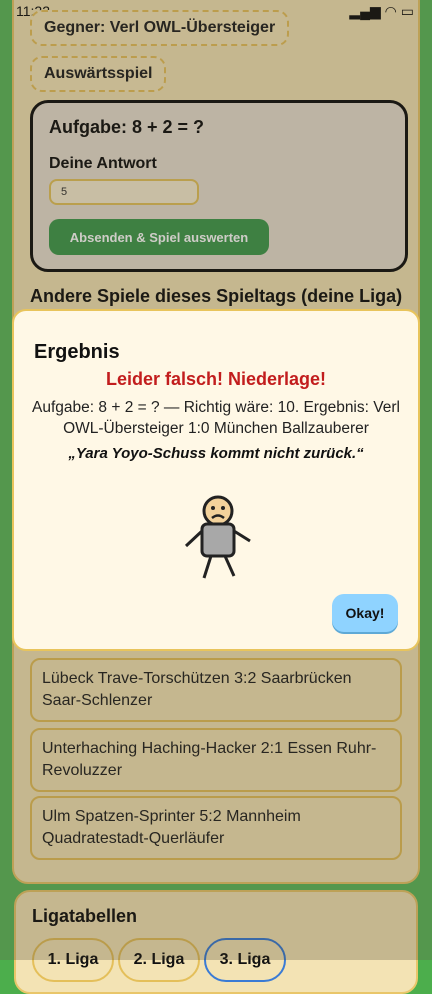 The image size is (432, 994). What do you see at coordinates (77, 352) in the screenshot?
I see `modal-title: Ergebnis` at bounding box center [77, 352].